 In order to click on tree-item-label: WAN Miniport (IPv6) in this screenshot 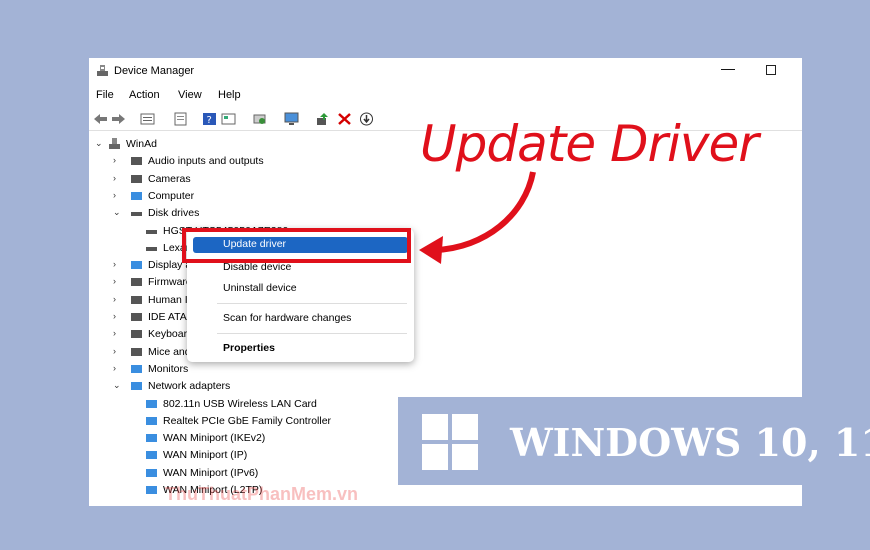, I will do `click(211, 472)`.